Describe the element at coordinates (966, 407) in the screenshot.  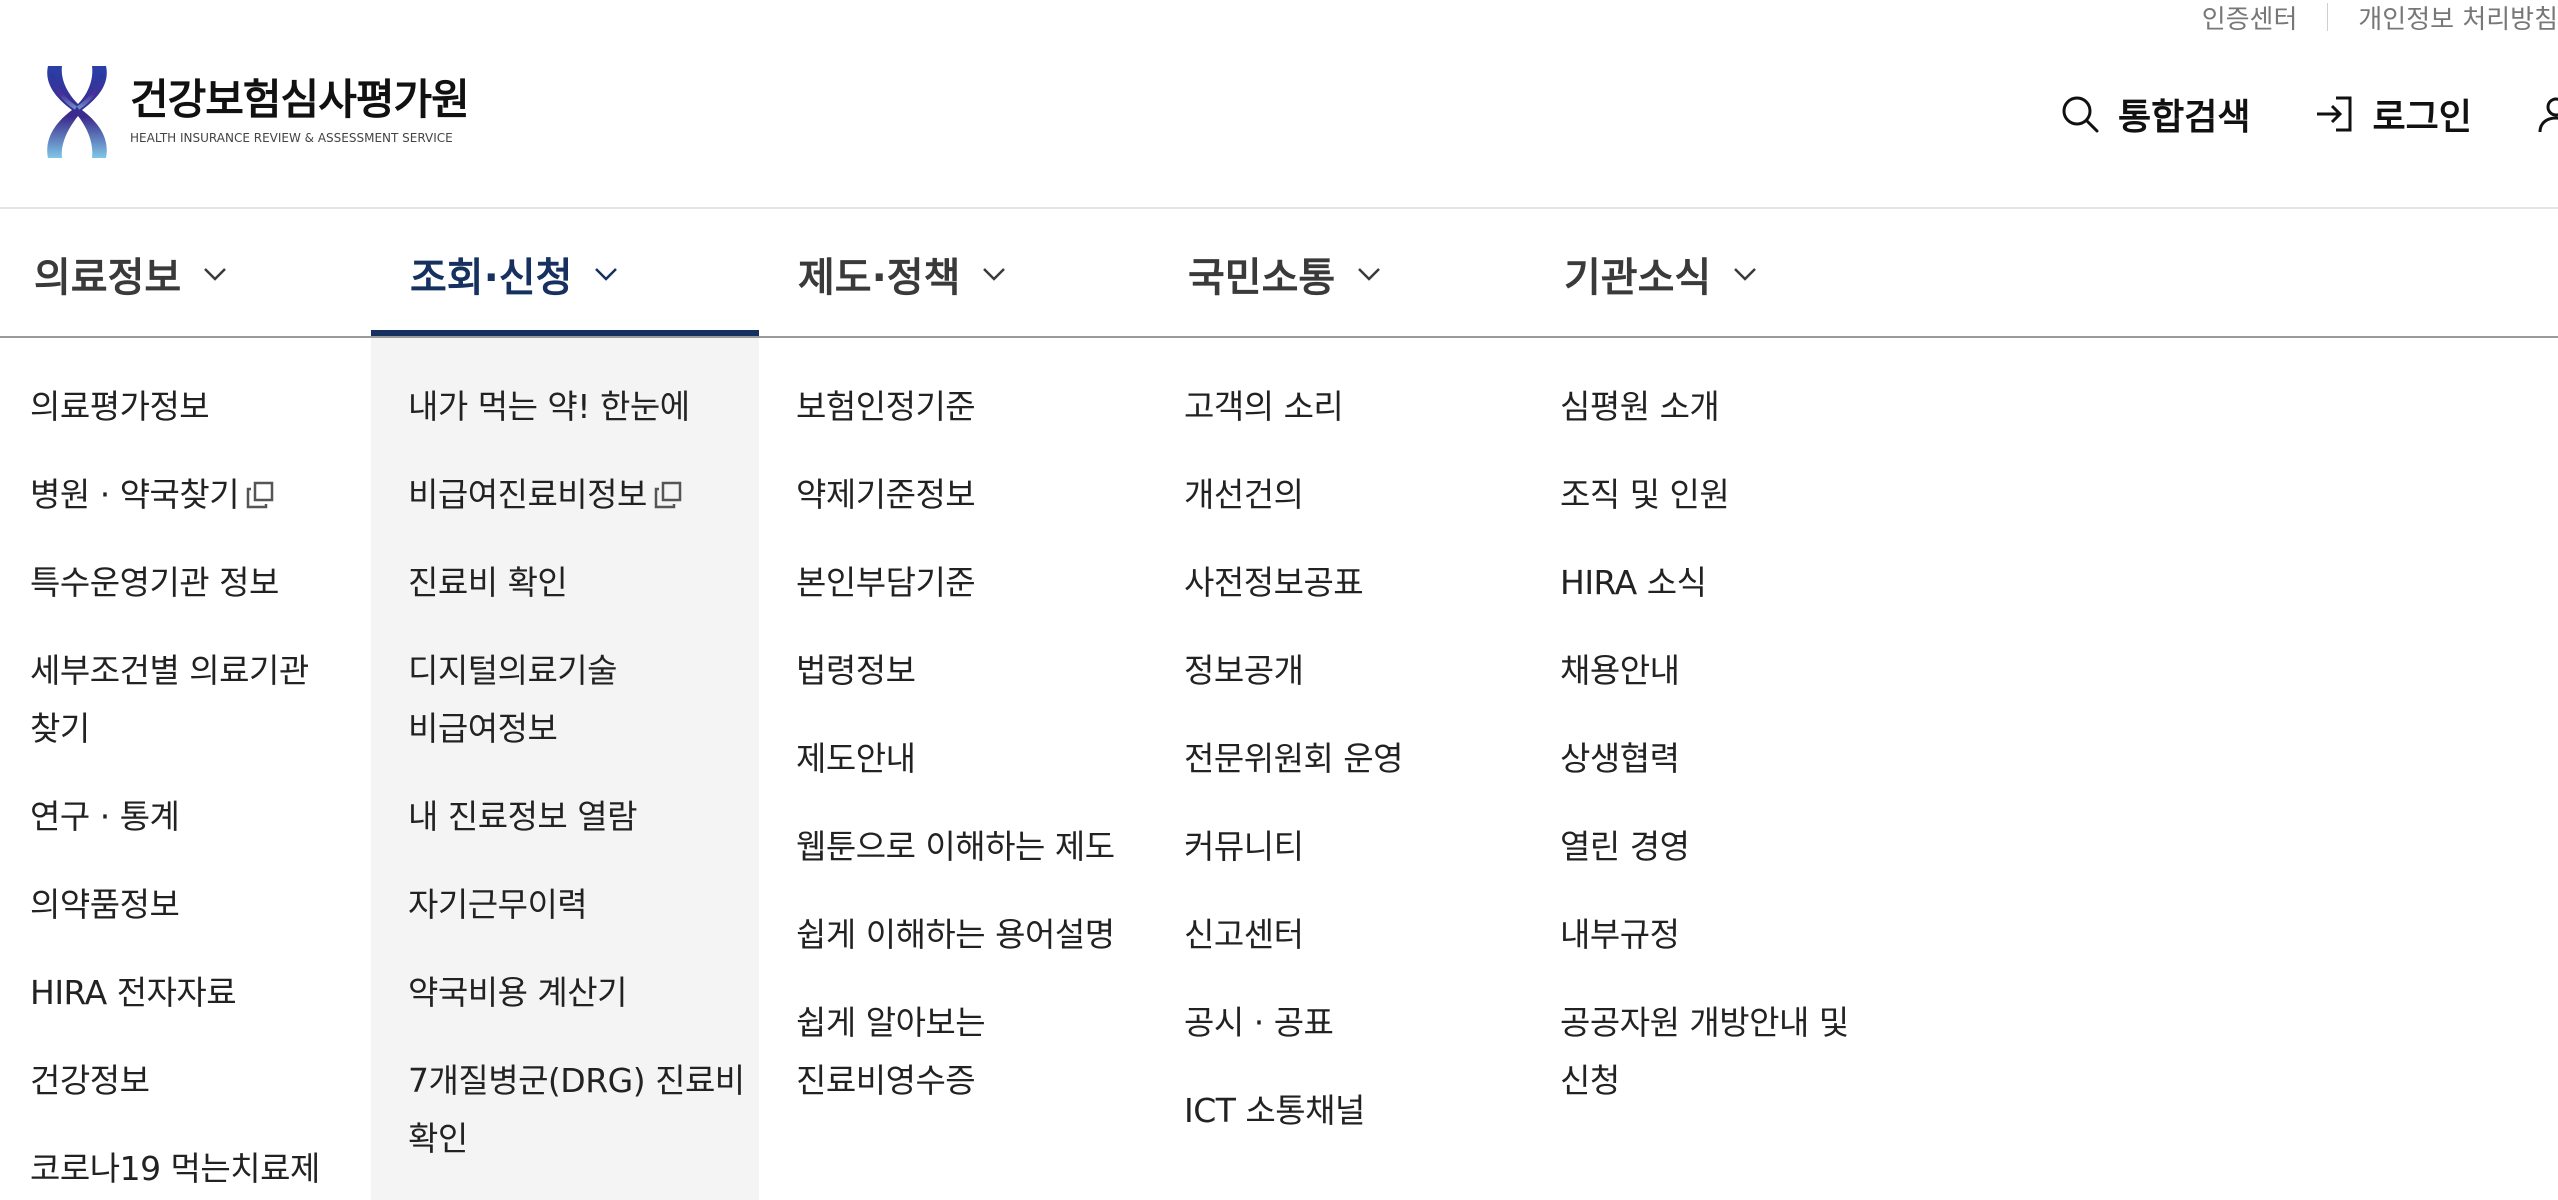
I see `submenu-item: 보험인정기준` at that location.